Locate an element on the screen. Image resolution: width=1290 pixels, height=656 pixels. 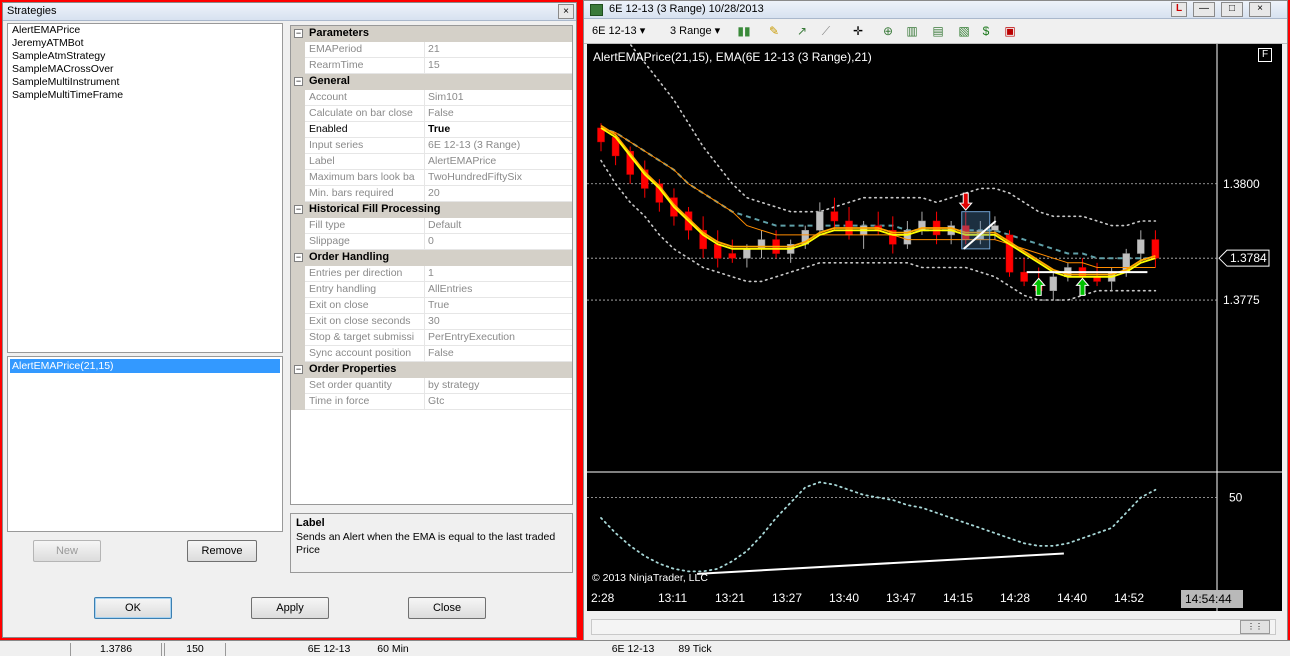
strategy-icon: ▣ is located at coordinates (1010, 31).